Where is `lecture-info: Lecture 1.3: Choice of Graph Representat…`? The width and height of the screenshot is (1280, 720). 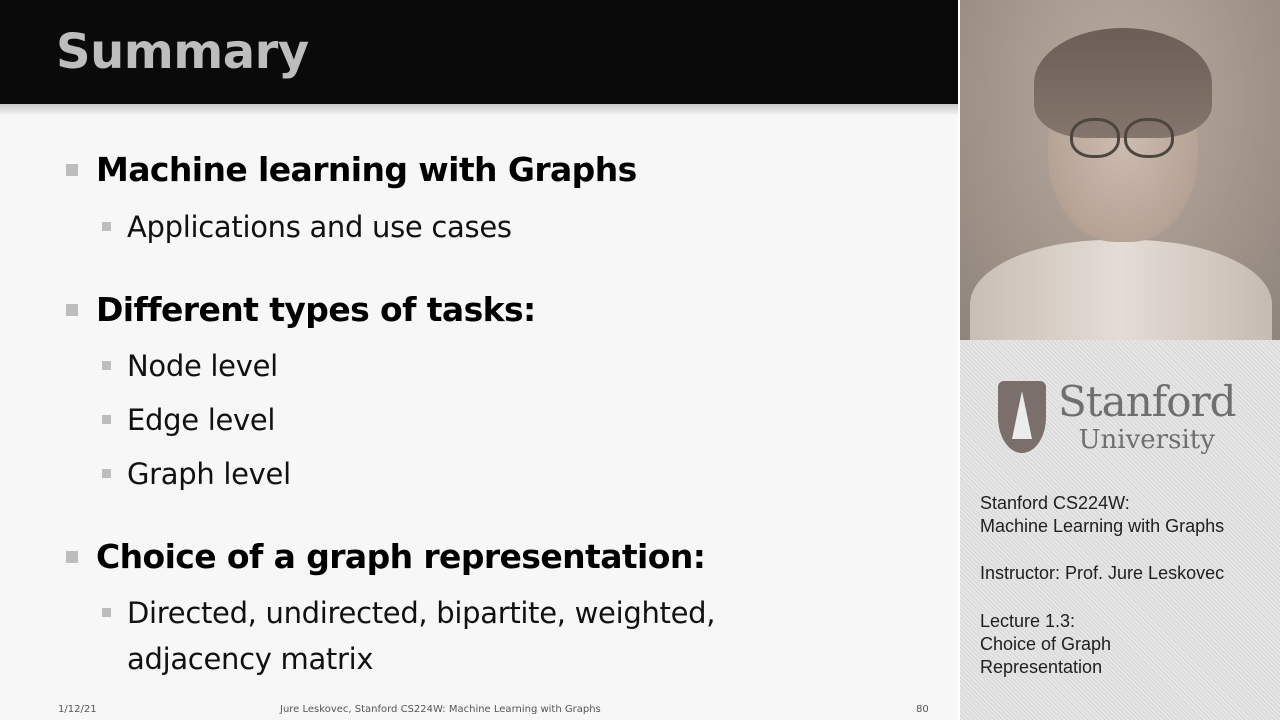 lecture-info: Lecture 1.3: Choice of Graph Representat… is located at coordinates (1045, 644).